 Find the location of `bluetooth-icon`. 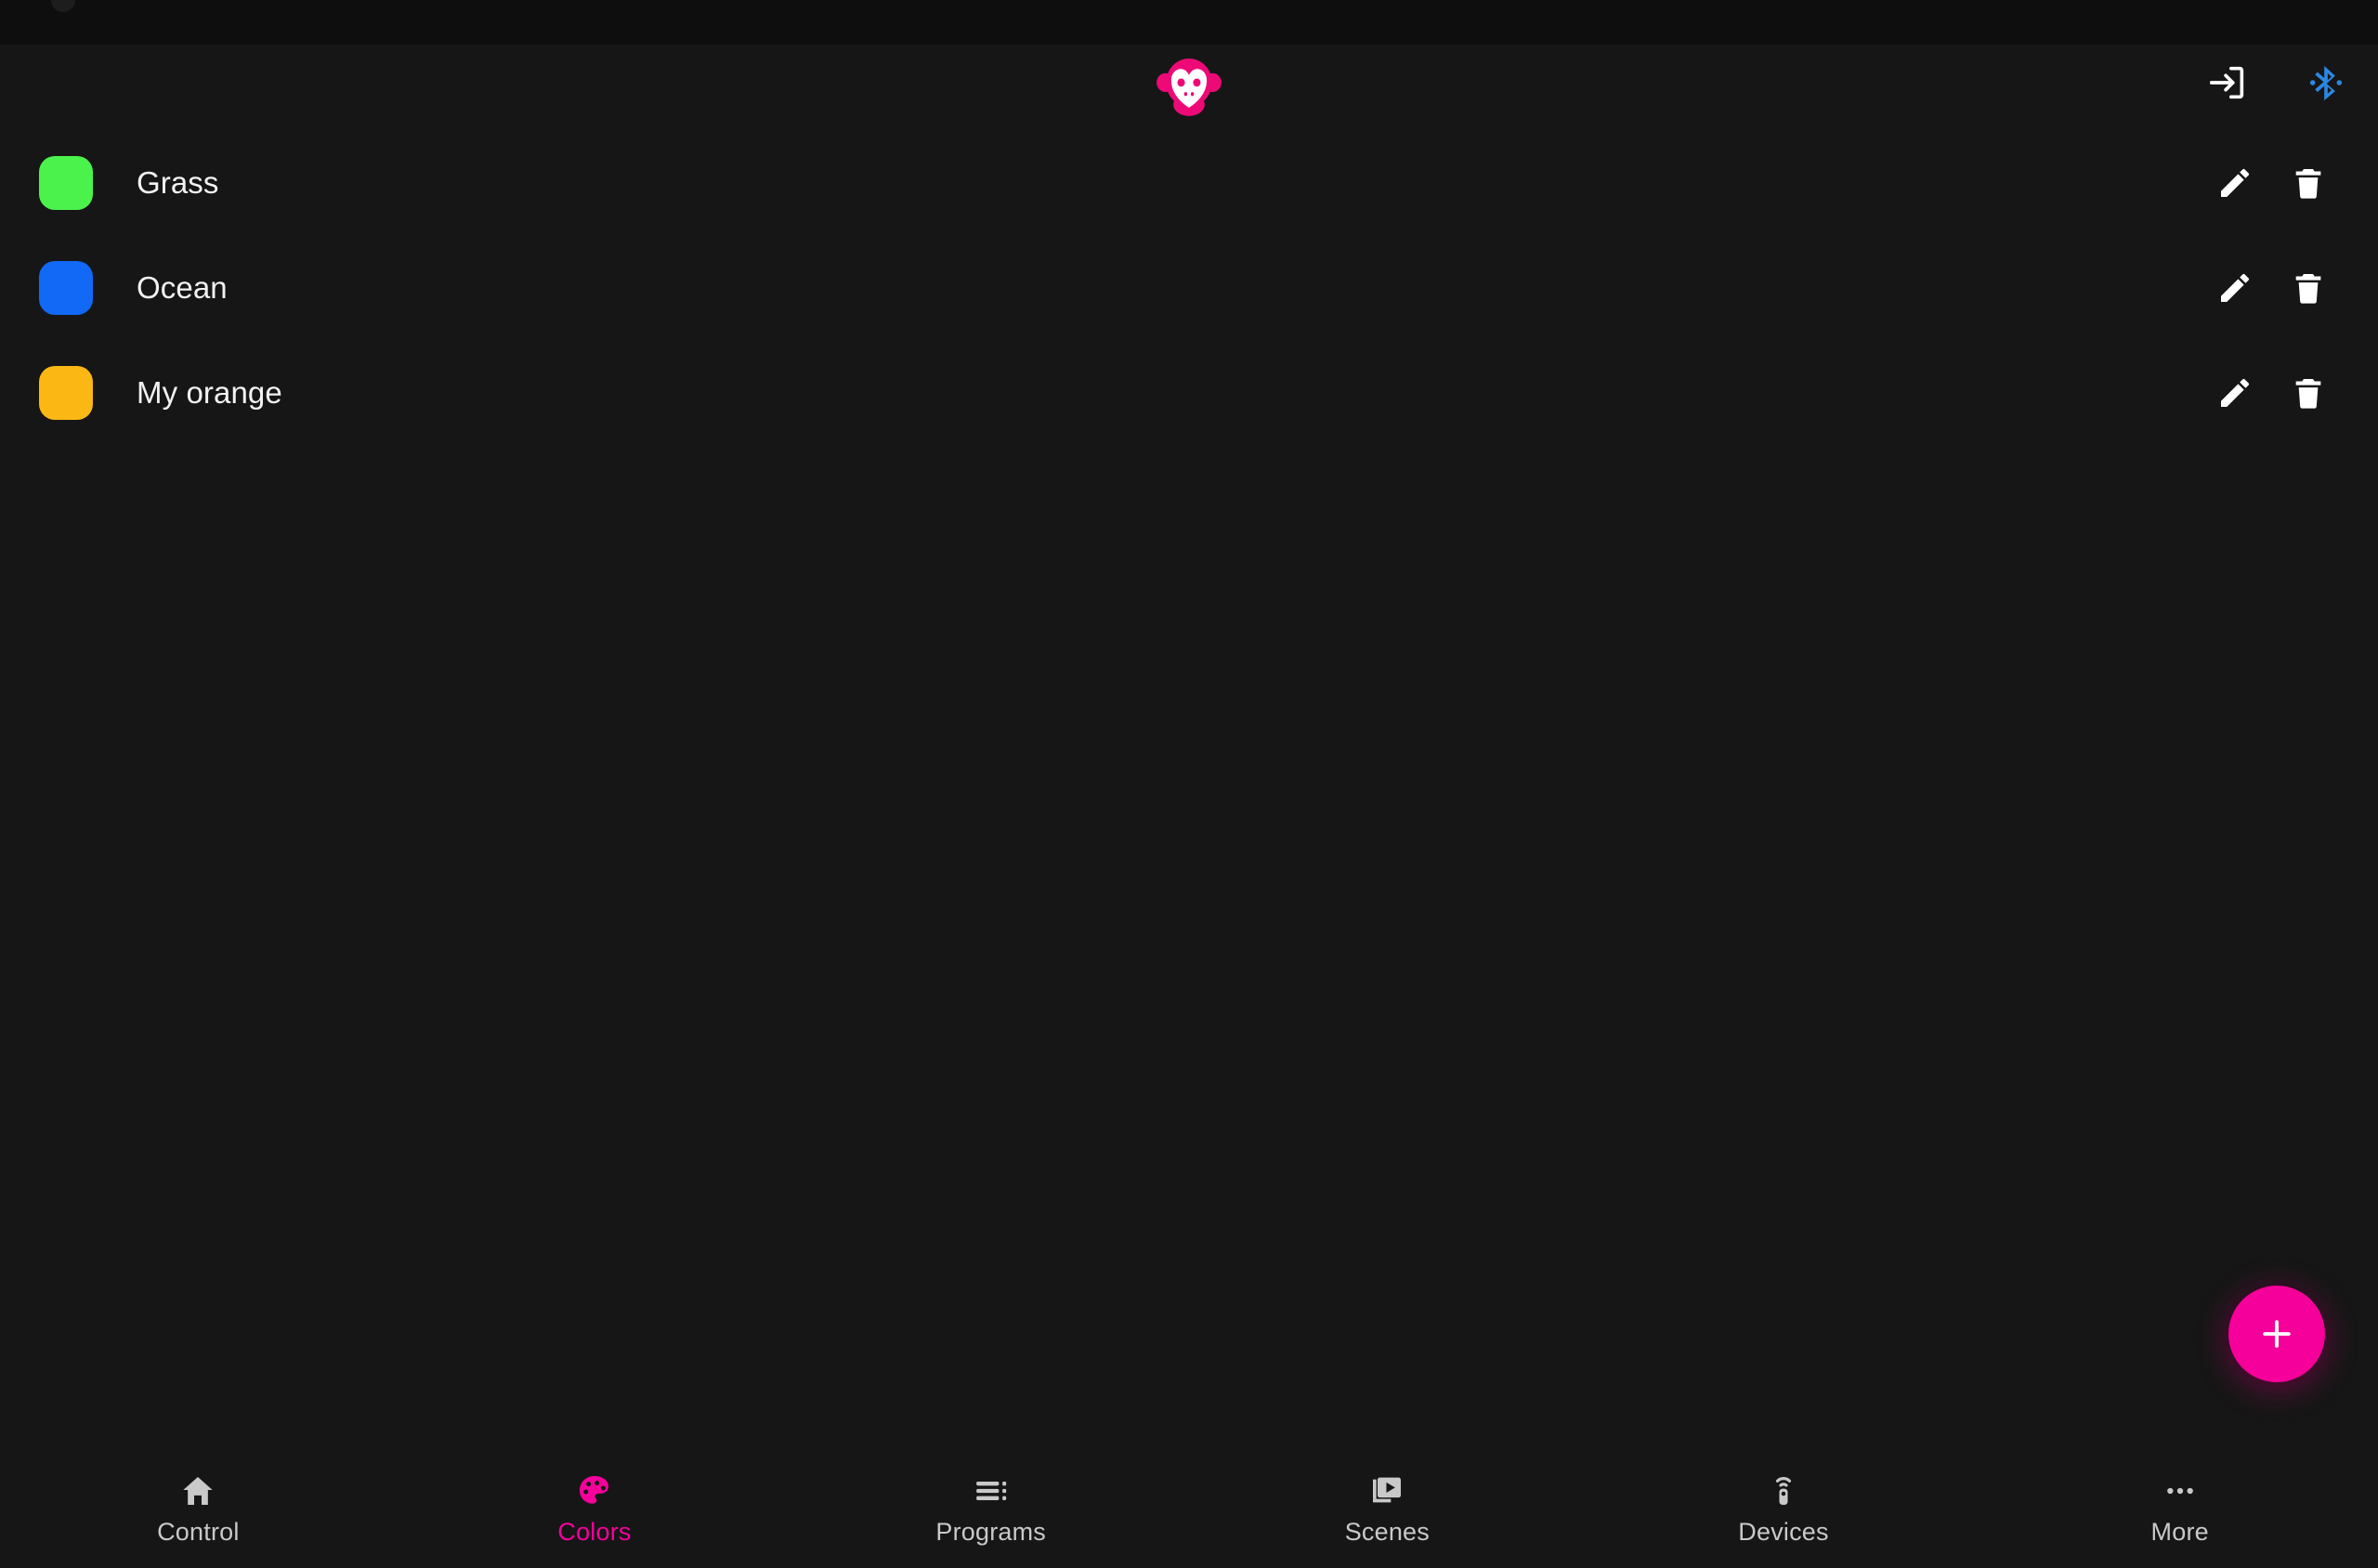

bluetooth-icon is located at coordinates (2326, 83).